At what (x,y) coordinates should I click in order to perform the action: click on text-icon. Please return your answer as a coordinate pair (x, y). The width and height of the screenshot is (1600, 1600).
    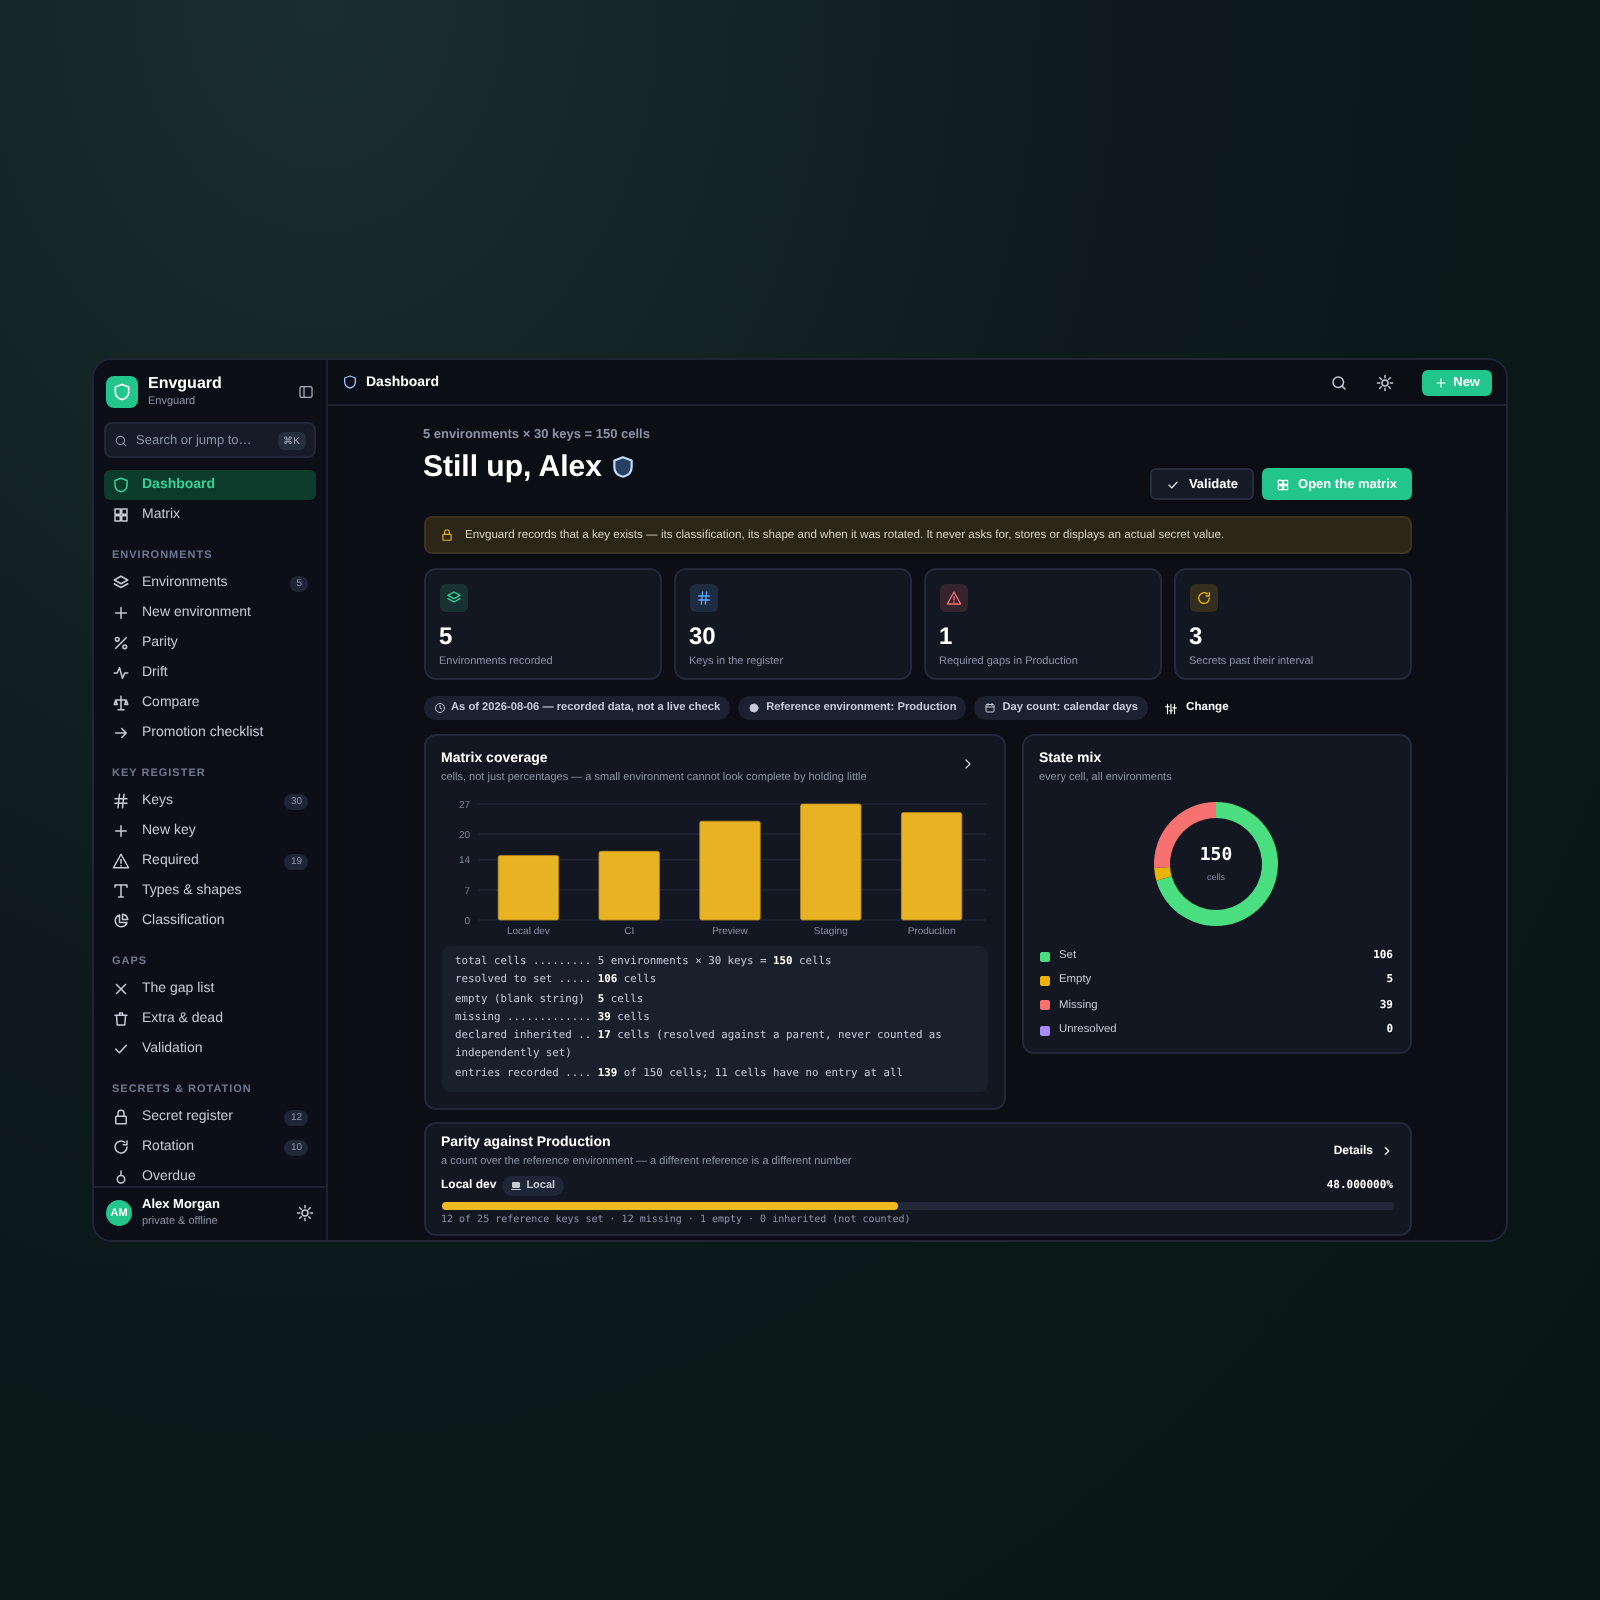
    Looking at the image, I should click on (121, 891).